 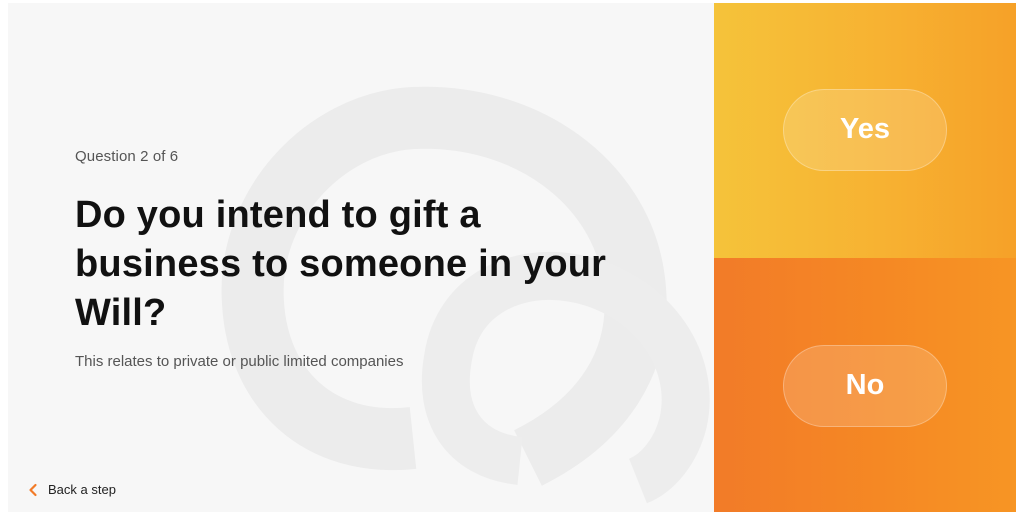 I want to click on back-step-link: Back a step, so click(x=72, y=489).